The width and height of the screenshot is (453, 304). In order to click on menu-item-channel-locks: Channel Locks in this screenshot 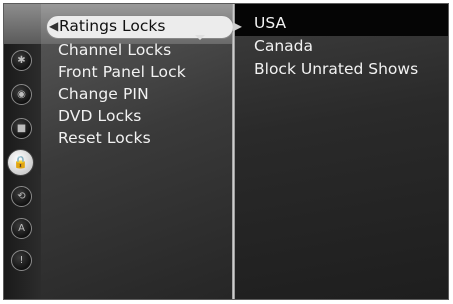, I will do `click(114, 50)`.